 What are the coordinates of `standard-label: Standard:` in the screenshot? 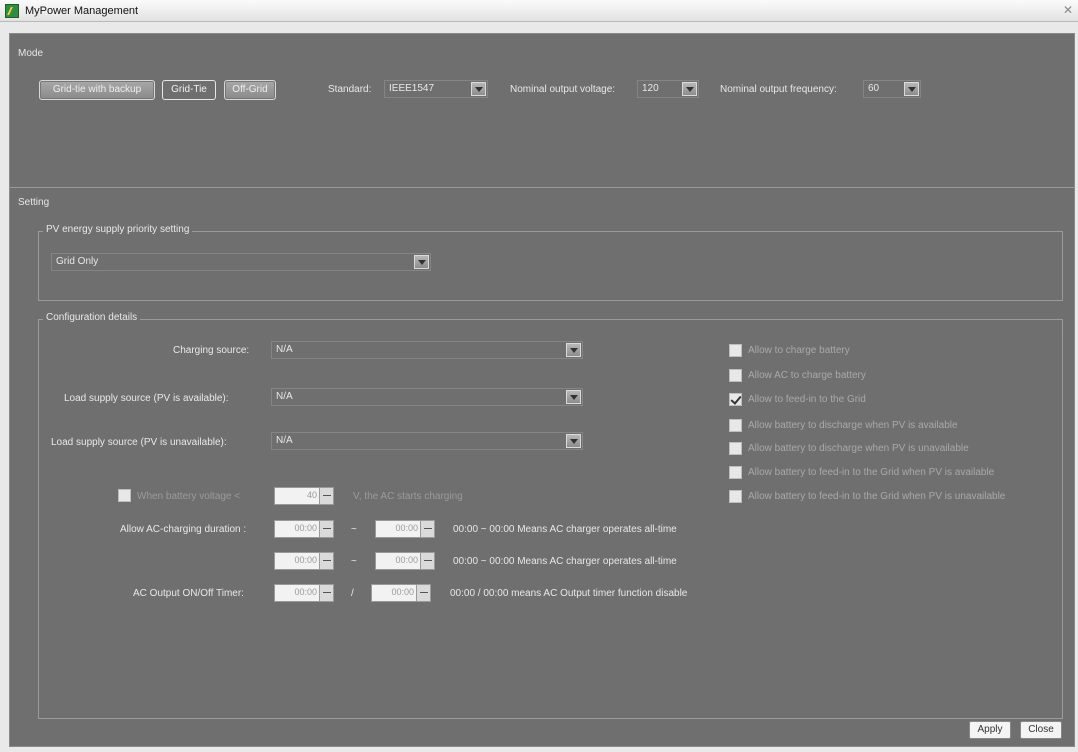 It's located at (350, 89).